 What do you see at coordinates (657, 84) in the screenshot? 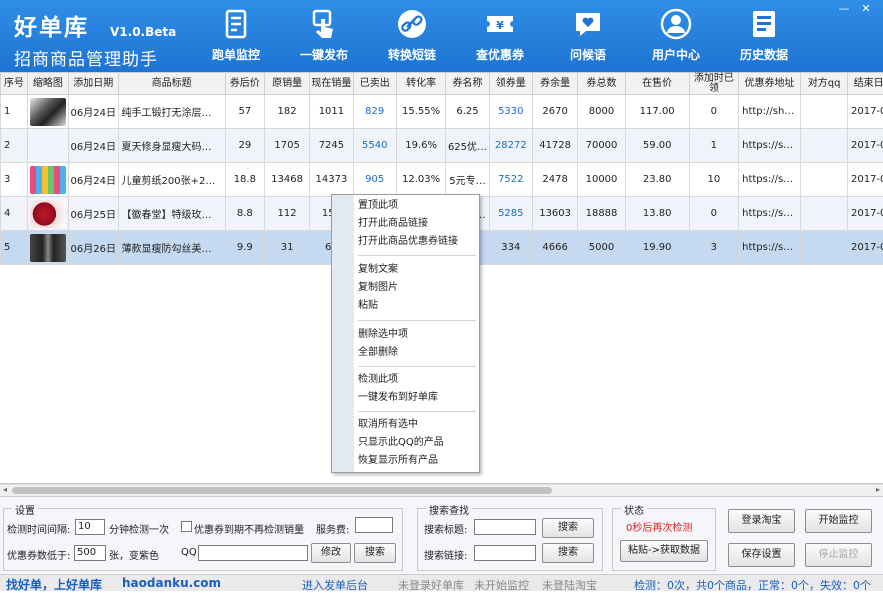
I see `column-header: 在售价` at bounding box center [657, 84].